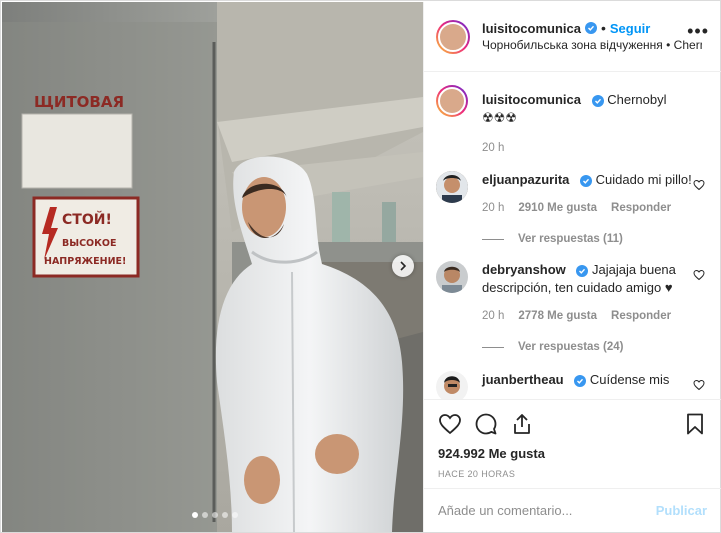 The width and height of the screenshot is (721, 533). What do you see at coordinates (79, 102) in the screenshot?
I see `photo-sign-label: ЩИТОВАЯ` at bounding box center [79, 102].